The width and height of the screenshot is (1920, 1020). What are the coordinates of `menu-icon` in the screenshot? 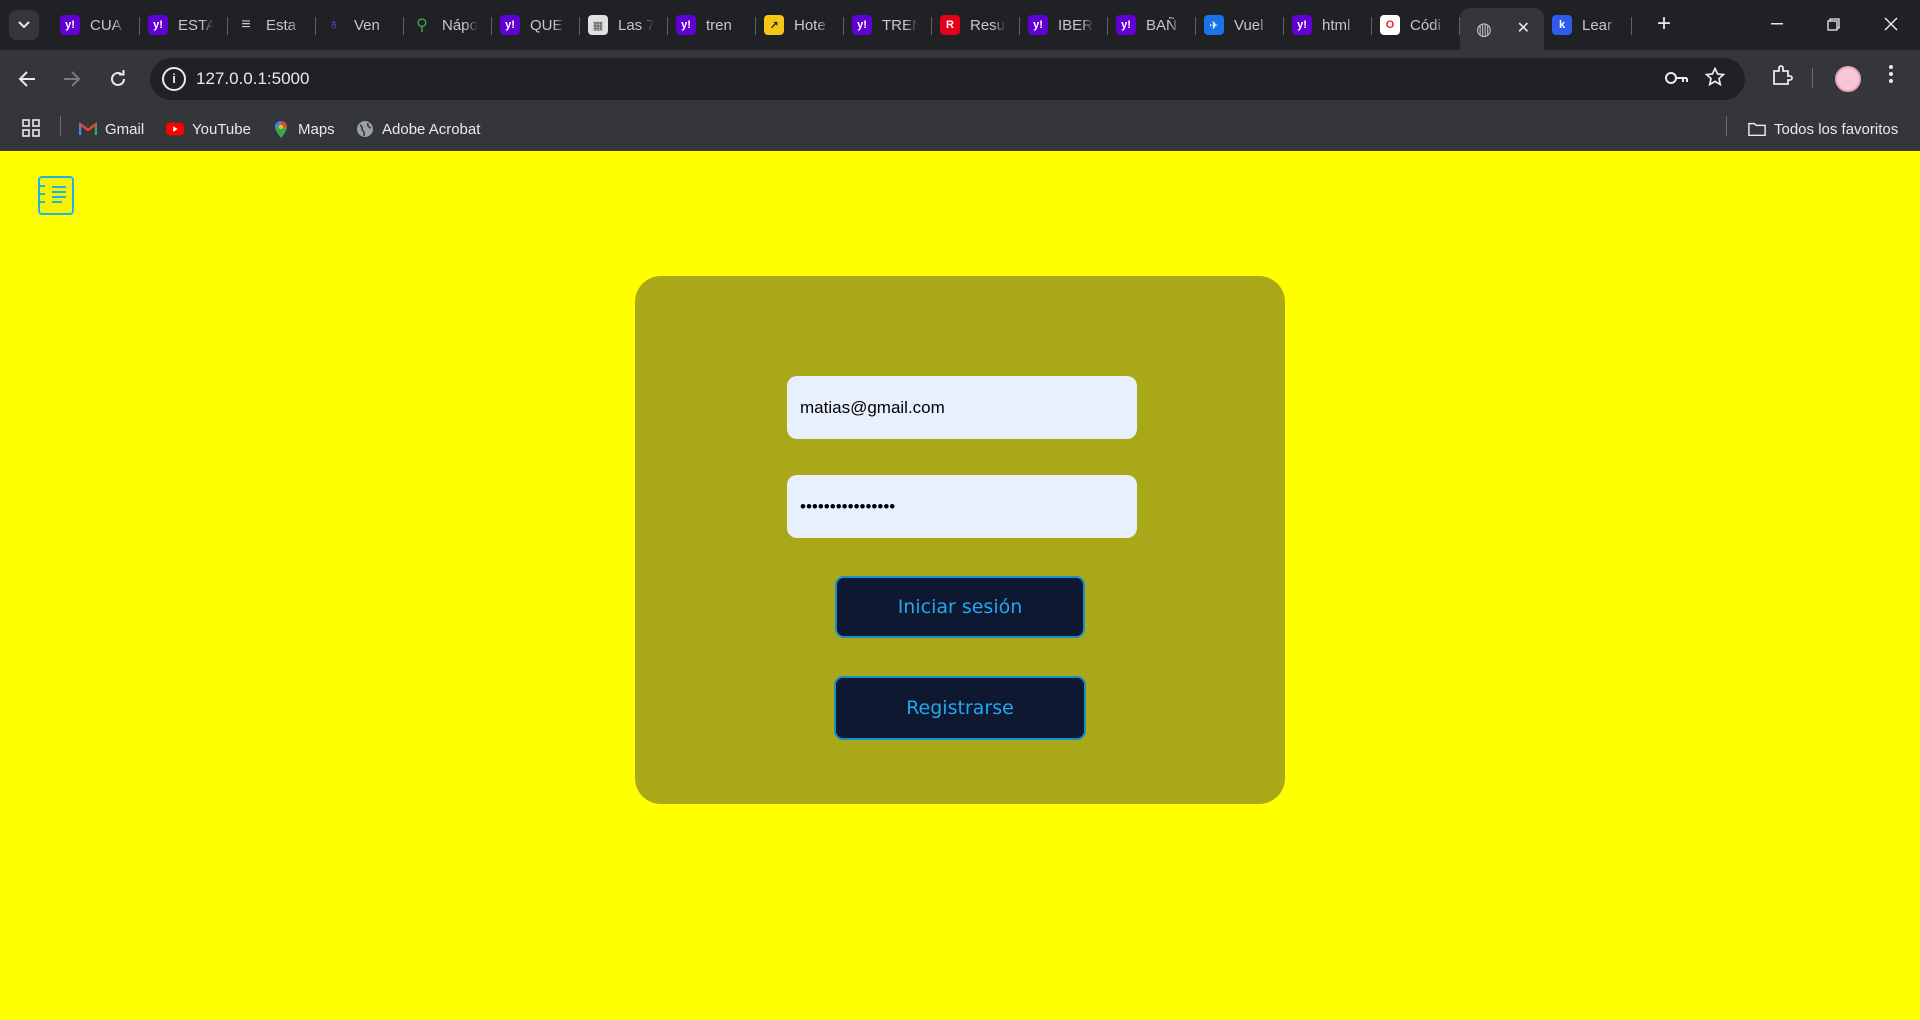 It's located at (1891, 77).